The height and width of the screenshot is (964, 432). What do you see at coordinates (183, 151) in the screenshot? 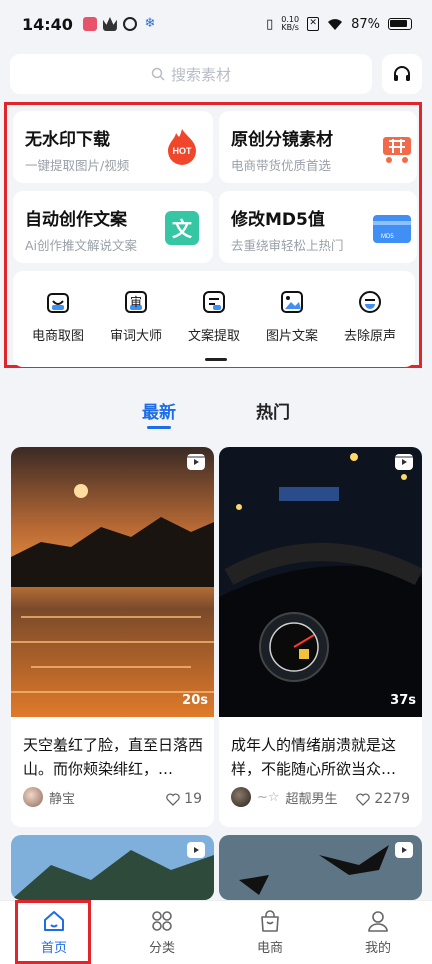
I see `svg-text: HOT` at bounding box center [183, 151].